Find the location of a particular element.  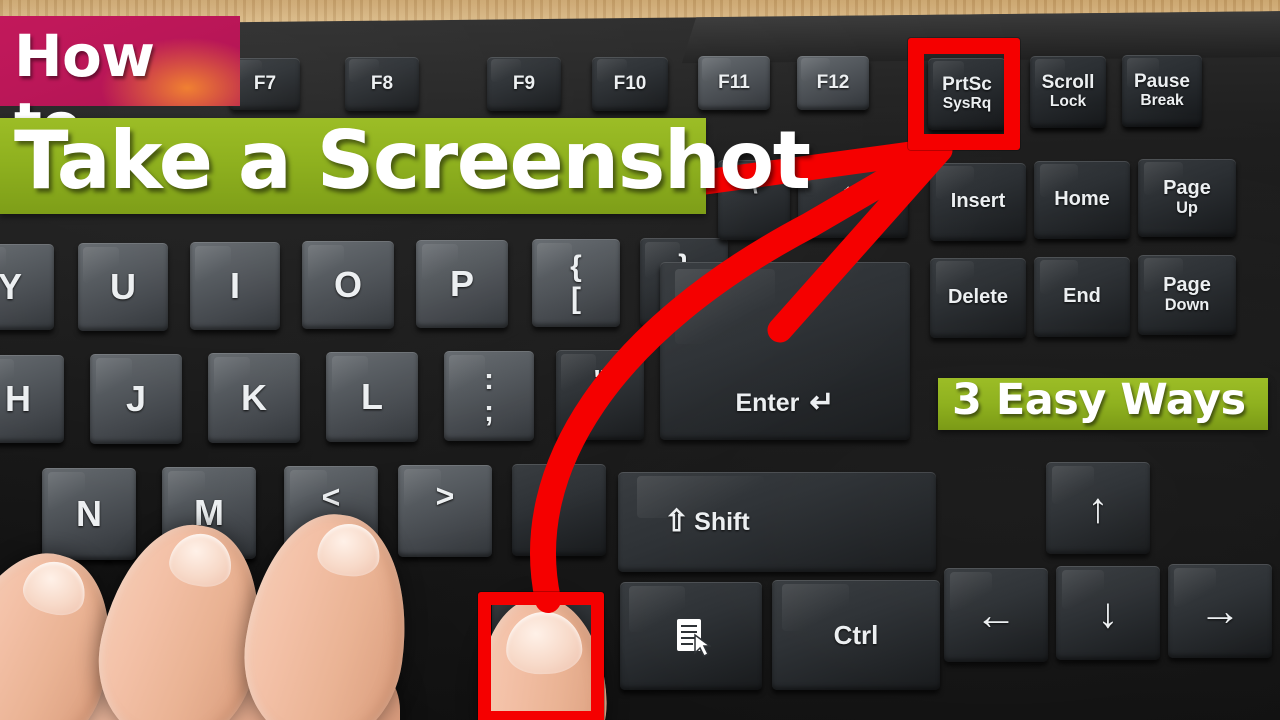

key-label: End is located at coordinates (1082, 296).